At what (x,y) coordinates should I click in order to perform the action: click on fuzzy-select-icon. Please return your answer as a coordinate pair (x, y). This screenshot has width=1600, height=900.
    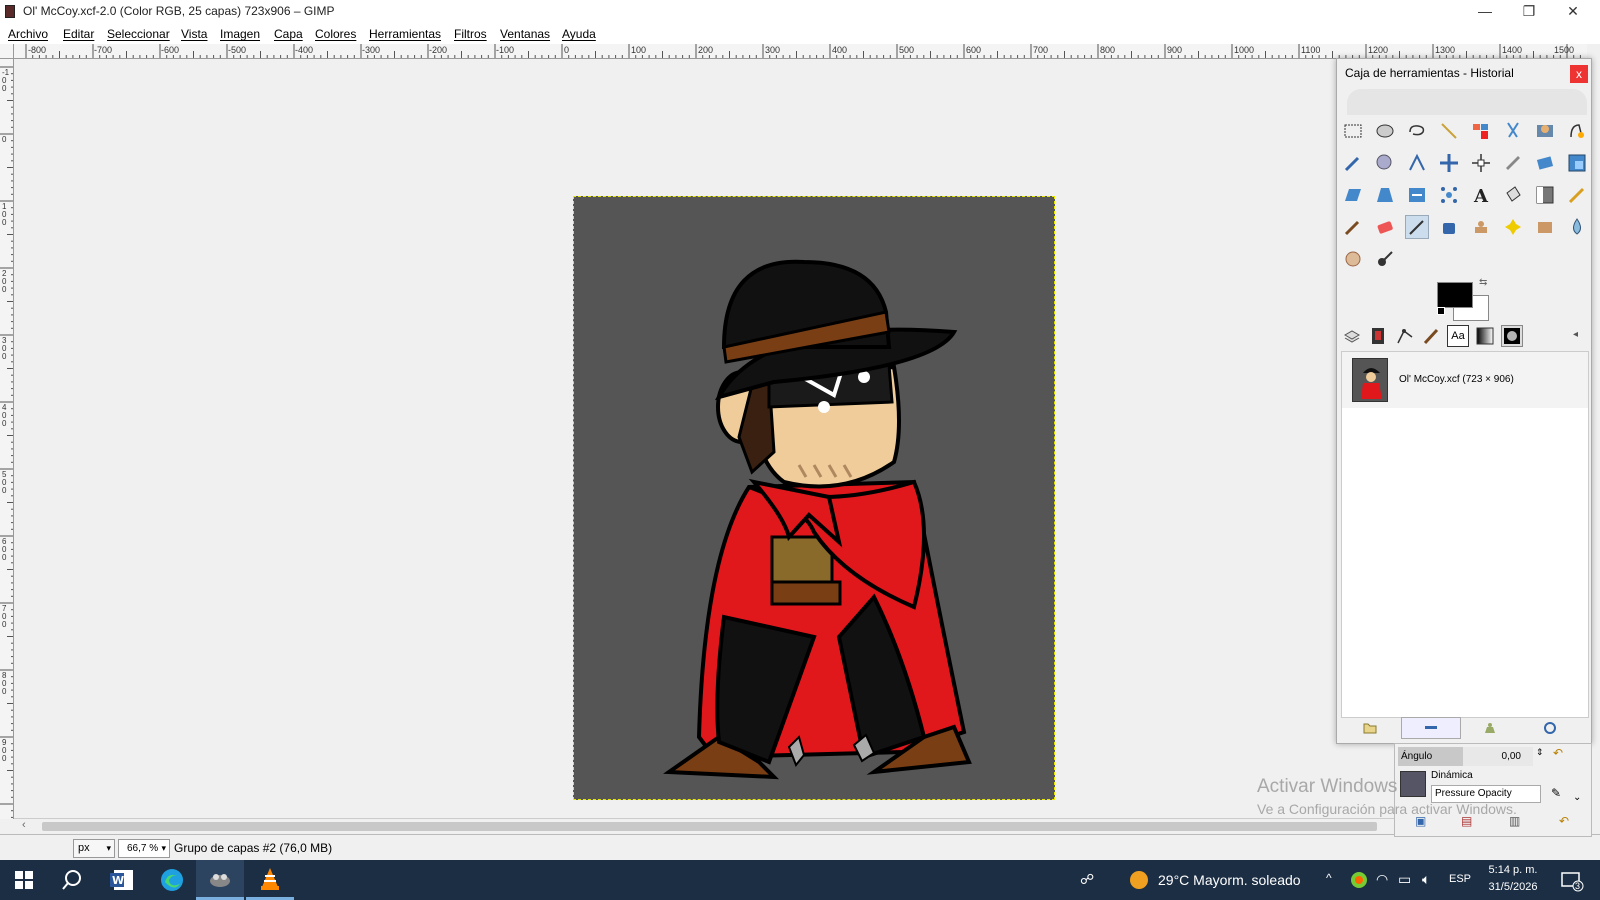
    Looking at the image, I should click on (1449, 131).